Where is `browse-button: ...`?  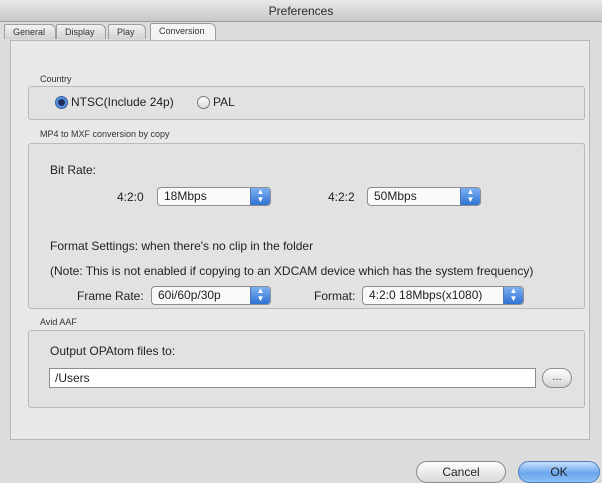
browse-button: ... is located at coordinates (557, 378).